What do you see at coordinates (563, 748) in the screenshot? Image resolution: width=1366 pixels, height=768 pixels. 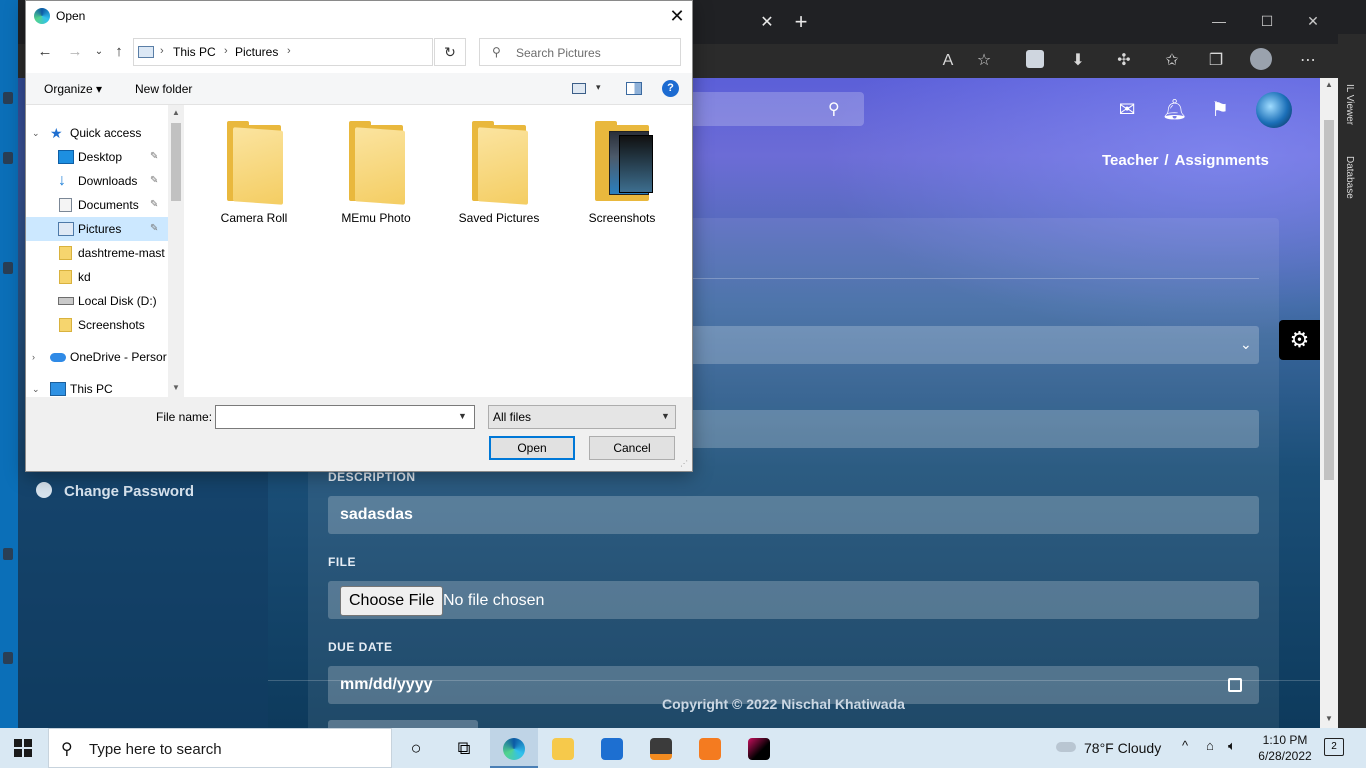 I see `taskbar-file-explorer-icon` at bounding box center [563, 748].